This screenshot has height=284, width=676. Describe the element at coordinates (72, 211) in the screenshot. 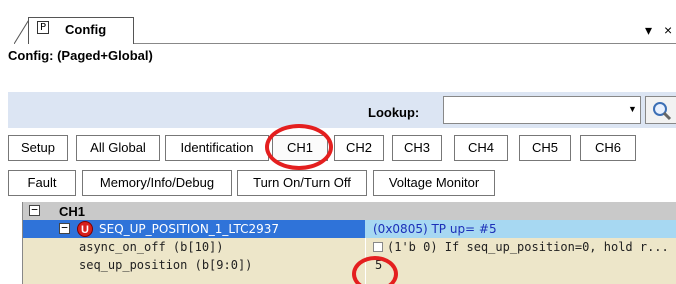

I see `tree-group-label: CH1` at that location.